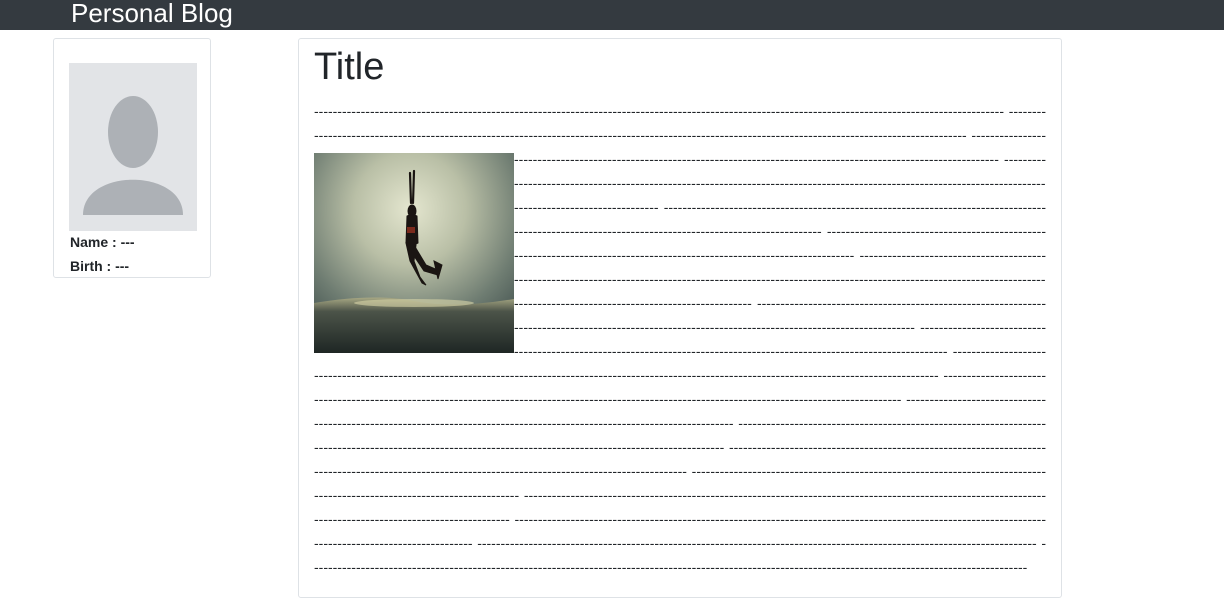 This screenshot has width=1224, height=598. Describe the element at coordinates (612, 15) in the screenshot. I see `top-navbar: Personal Blog` at that location.